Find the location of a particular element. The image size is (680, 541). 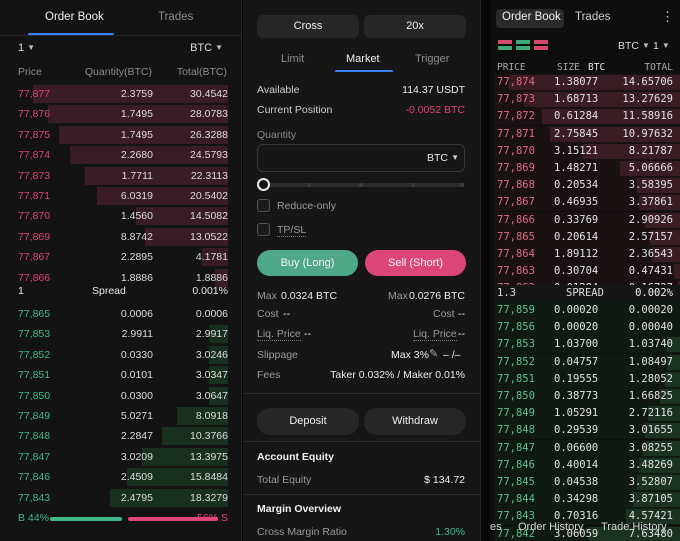

total-cell: 1.08497 is located at coordinates (650, 361).